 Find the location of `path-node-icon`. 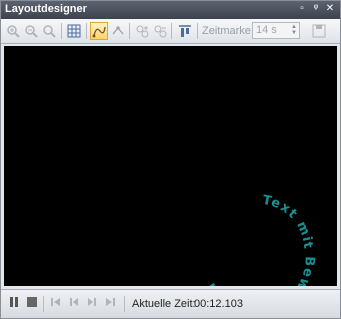

path-node-icon is located at coordinates (118, 30).